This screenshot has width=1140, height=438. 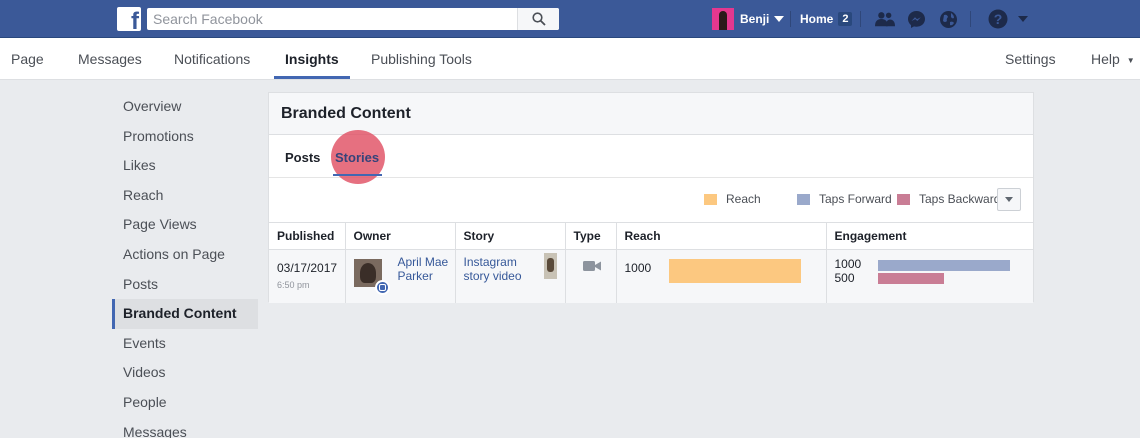 I want to click on help-icon: ?, so click(x=998, y=19).